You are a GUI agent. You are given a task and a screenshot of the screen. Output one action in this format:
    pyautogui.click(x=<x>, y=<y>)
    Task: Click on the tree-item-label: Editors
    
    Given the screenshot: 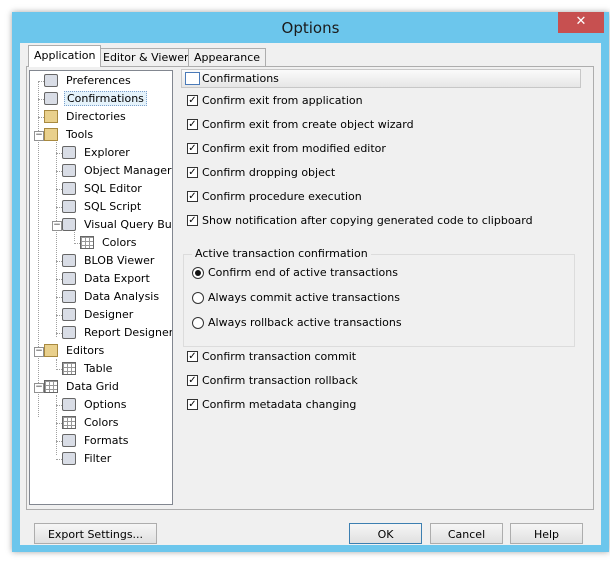 What is the action you would take?
    pyautogui.click(x=85, y=350)
    